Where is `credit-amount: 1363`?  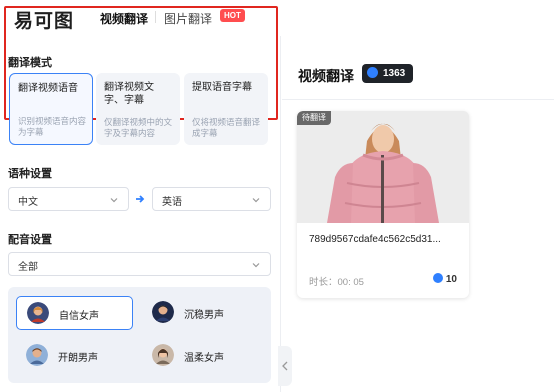
credit-amount: 1363 is located at coordinates (394, 73).